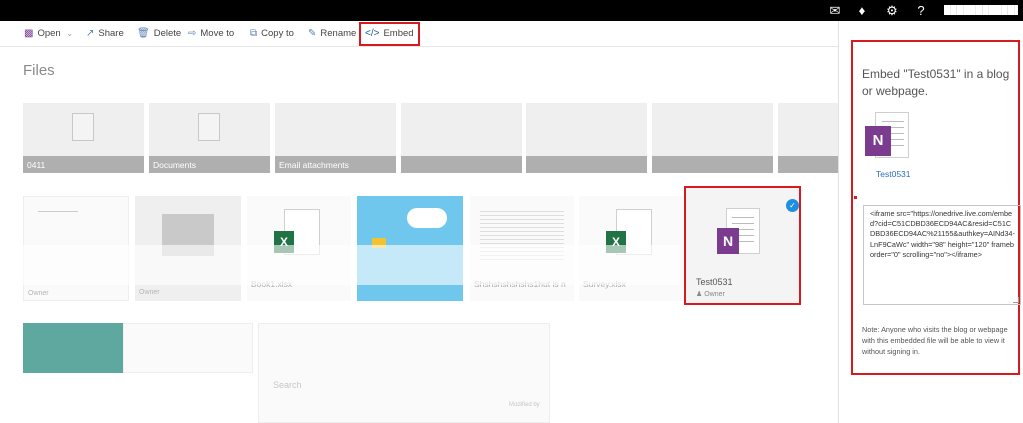  I want to click on pencil-icon: ✎, so click(312, 33).